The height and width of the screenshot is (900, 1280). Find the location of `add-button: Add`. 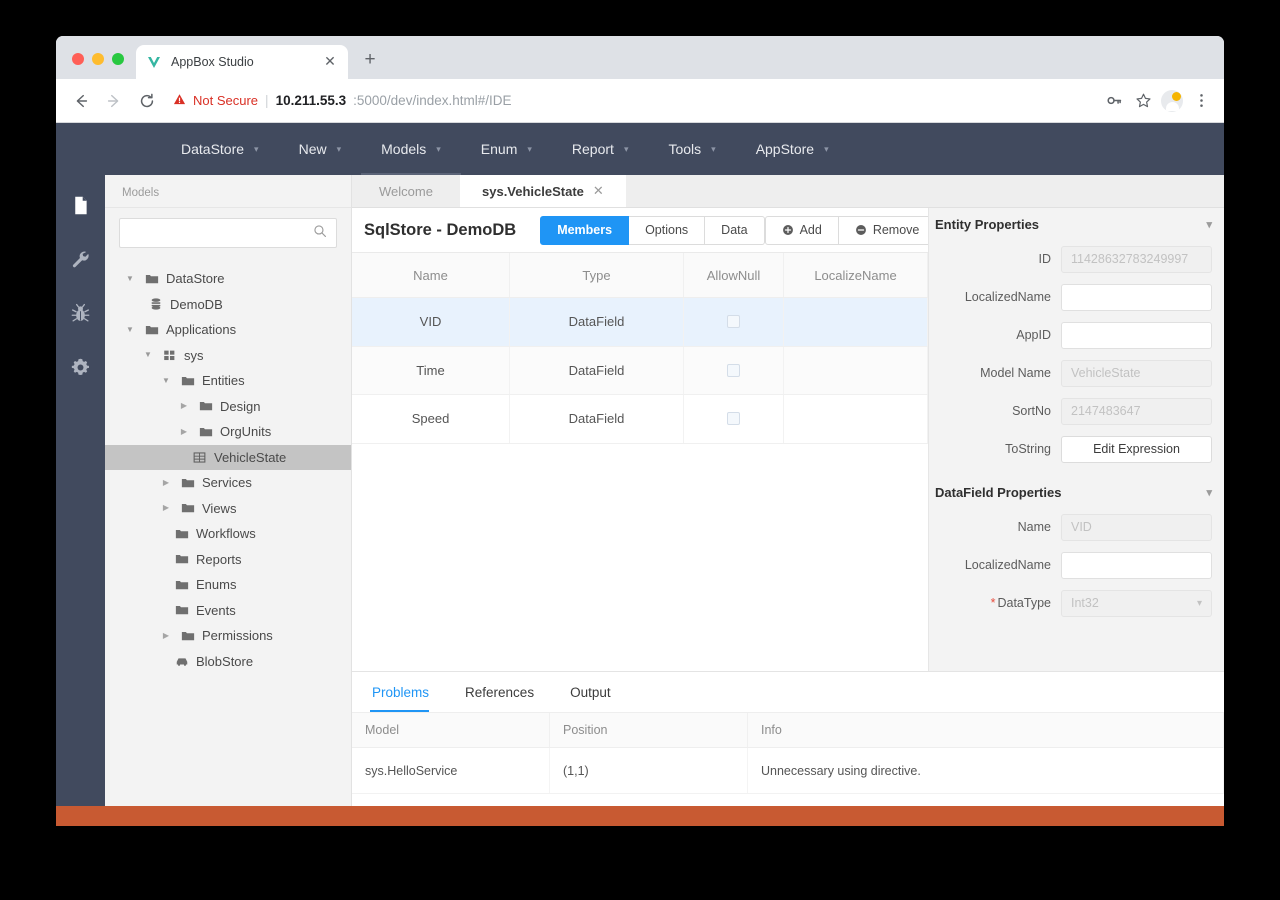

add-button: Add is located at coordinates (801, 230).